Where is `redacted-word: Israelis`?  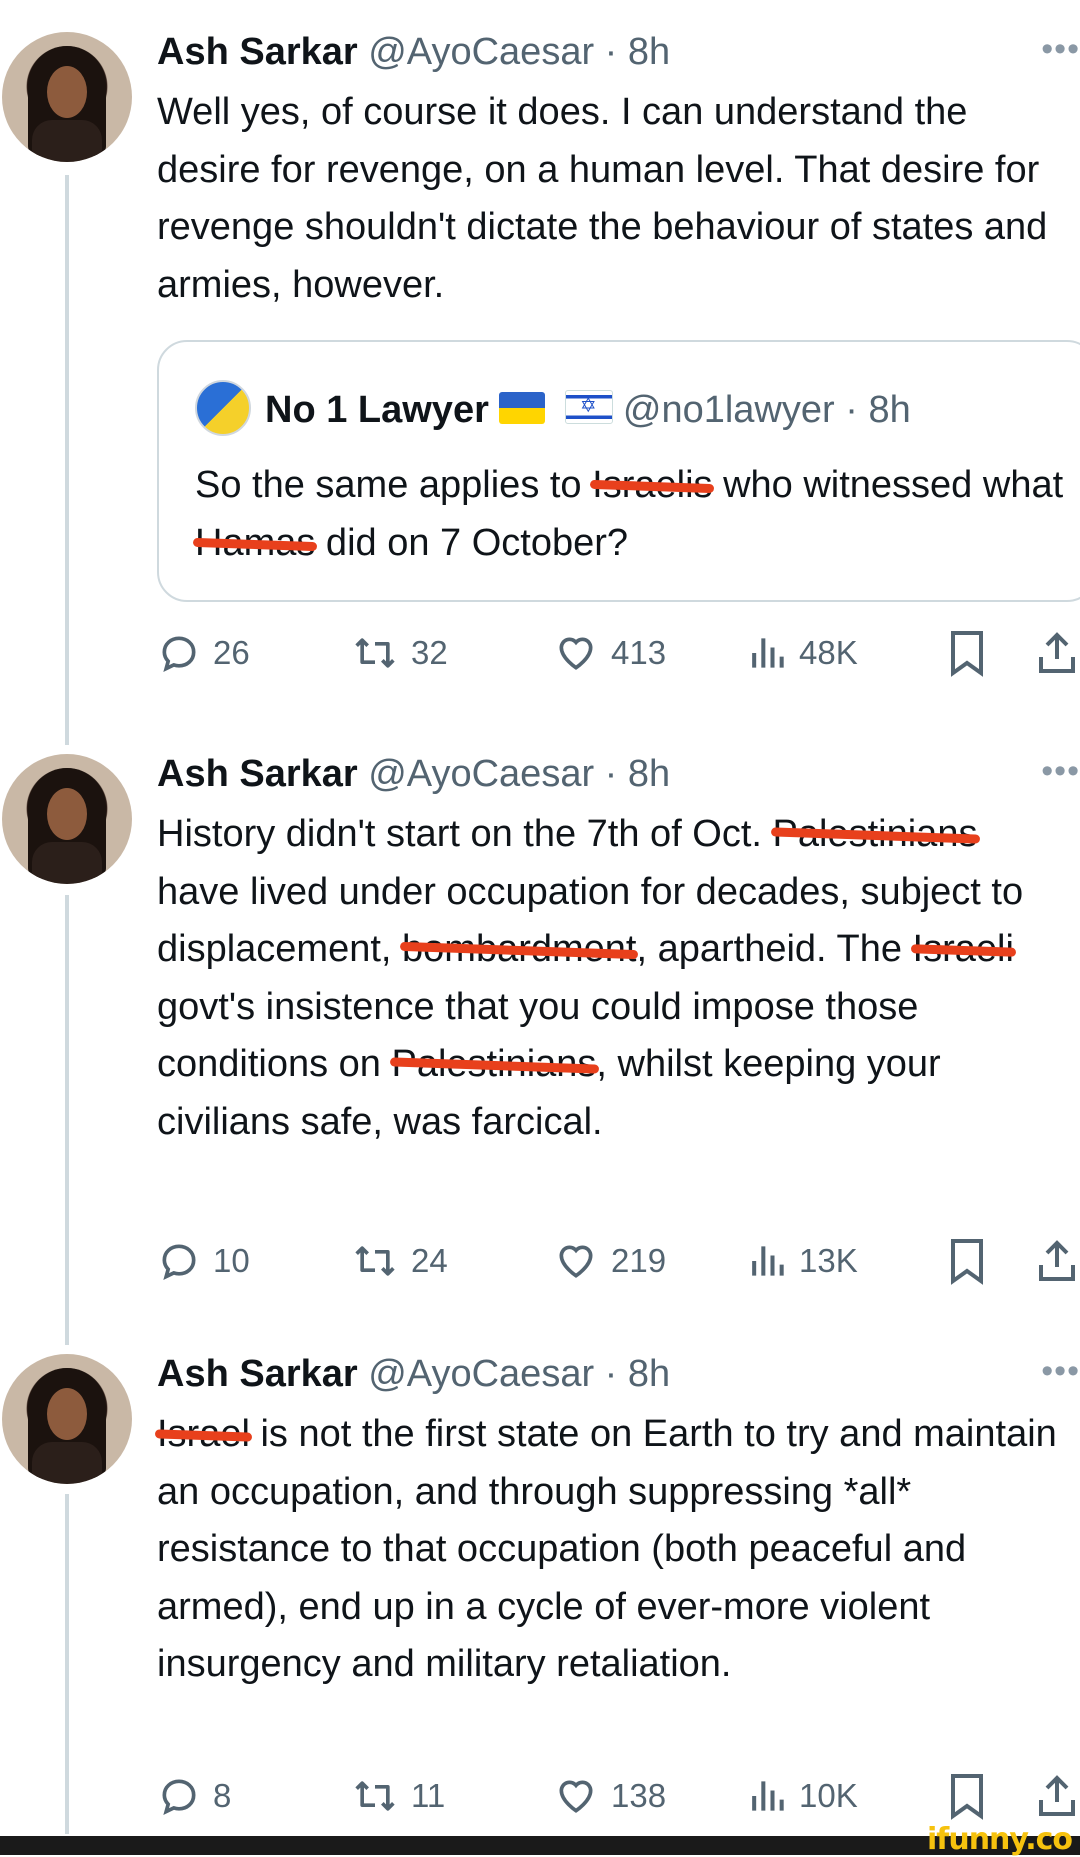
redacted-word: Israelis is located at coordinates (652, 485).